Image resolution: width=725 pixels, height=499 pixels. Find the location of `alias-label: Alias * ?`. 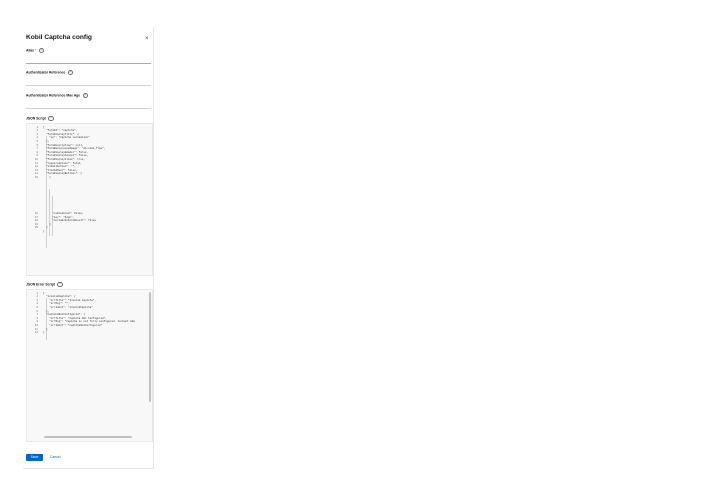

alias-label: Alias * ? is located at coordinates (35, 51).